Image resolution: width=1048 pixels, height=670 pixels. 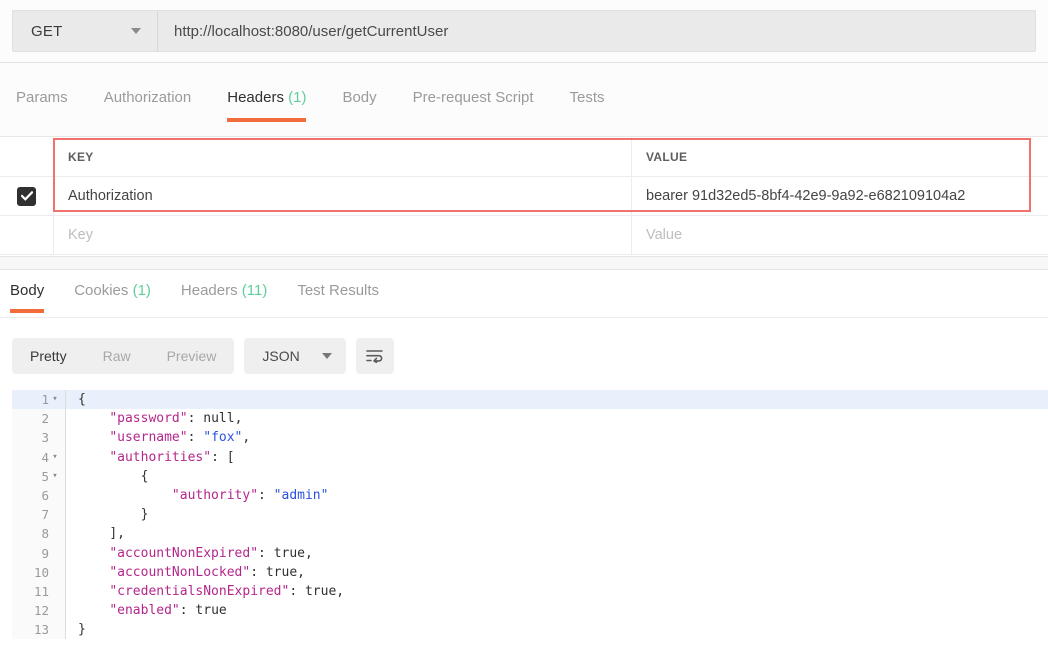 I want to click on tab-pre-request-script: Pre-request Script, so click(x=473, y=105).